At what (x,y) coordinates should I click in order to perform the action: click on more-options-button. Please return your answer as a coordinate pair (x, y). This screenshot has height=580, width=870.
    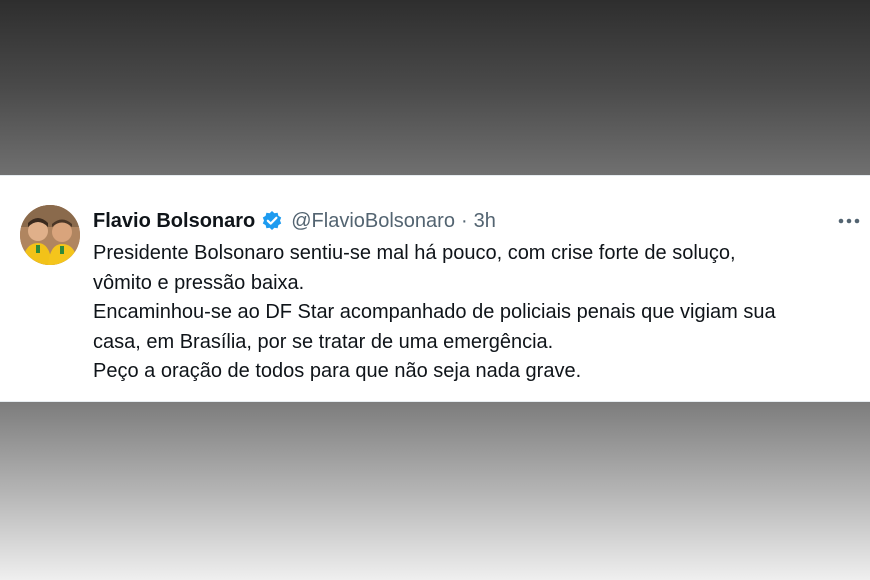
    Looking at the image, I should click on (849, 221).